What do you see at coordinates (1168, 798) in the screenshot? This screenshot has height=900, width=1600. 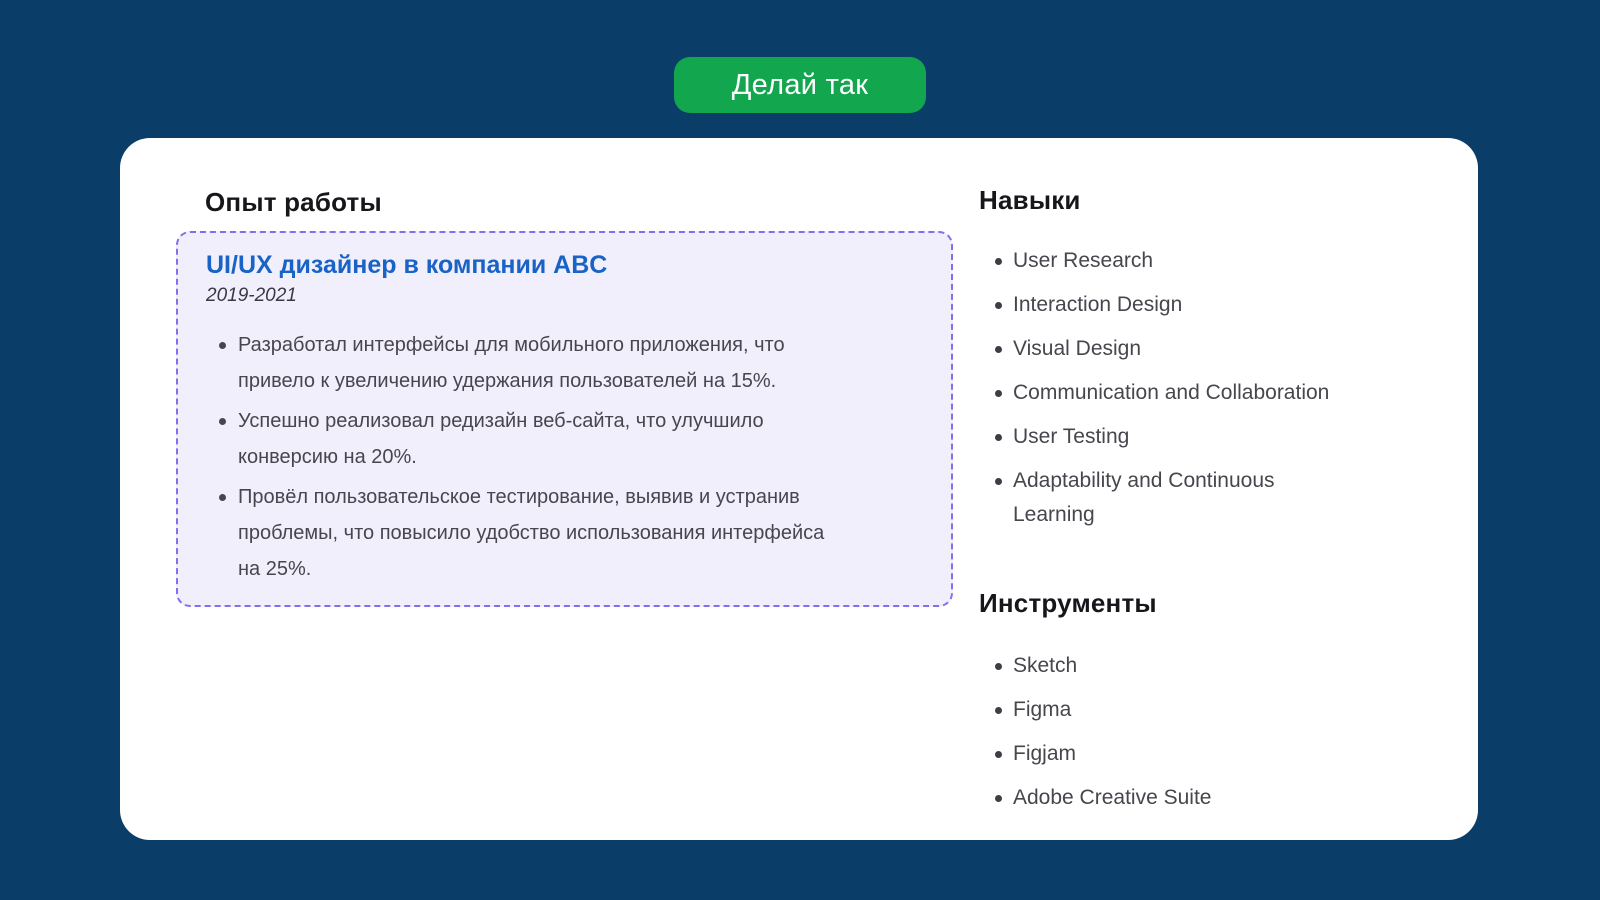 I see `tool-item: Adobe Creative Suite` at bounding box center [1168, 798].